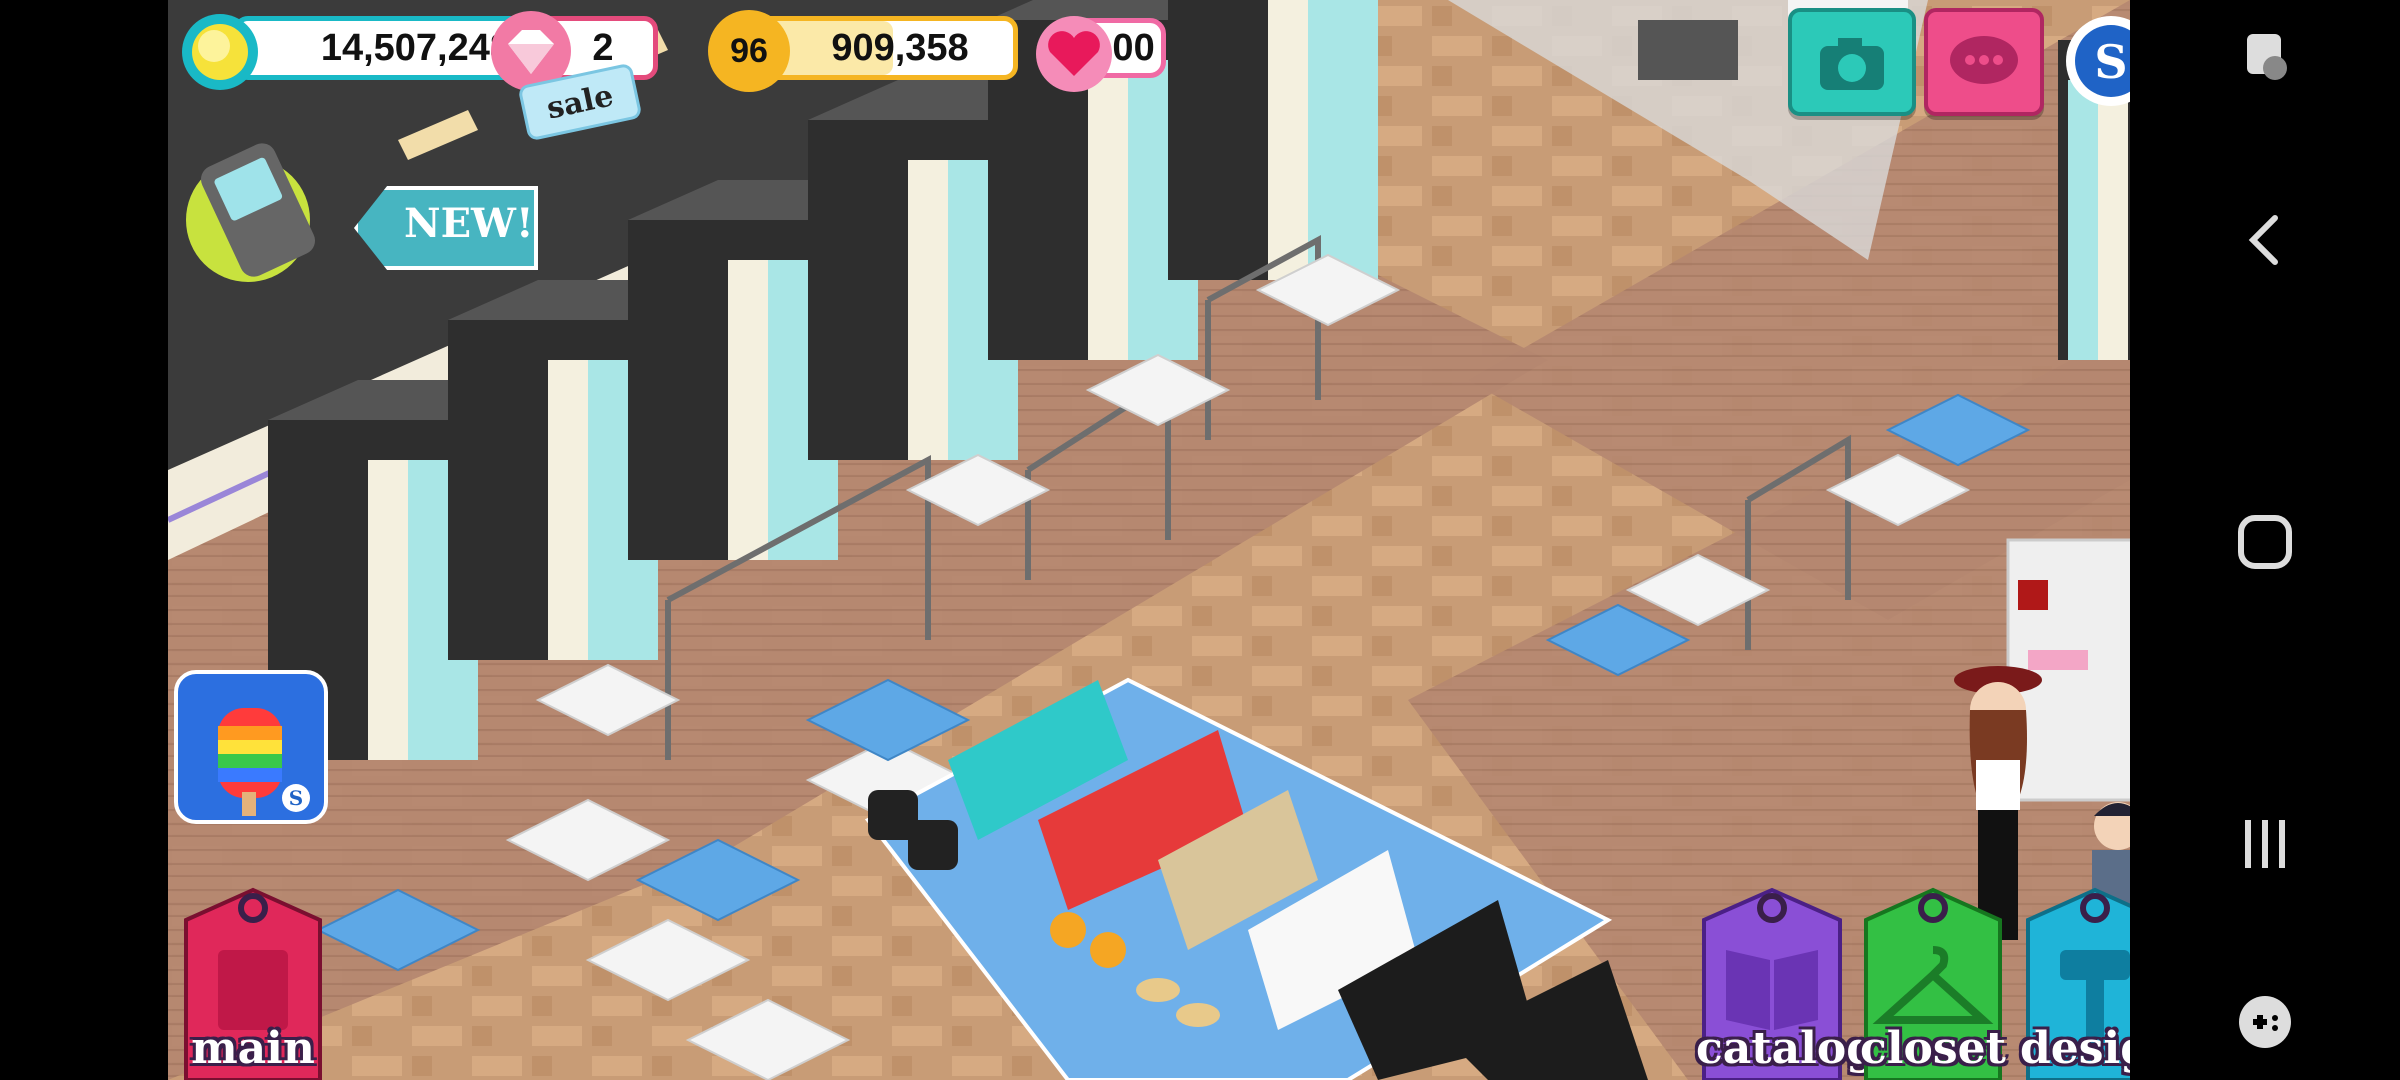 Image resolution: width=2400 pixels, height=1080 pixels. I want to click on level-value: 96, so click(749, 50).